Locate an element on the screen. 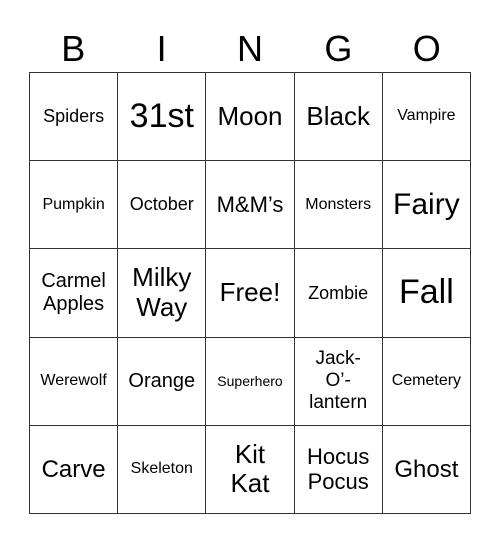  bingo-cell: Moon is located at coordinates (250, 117).